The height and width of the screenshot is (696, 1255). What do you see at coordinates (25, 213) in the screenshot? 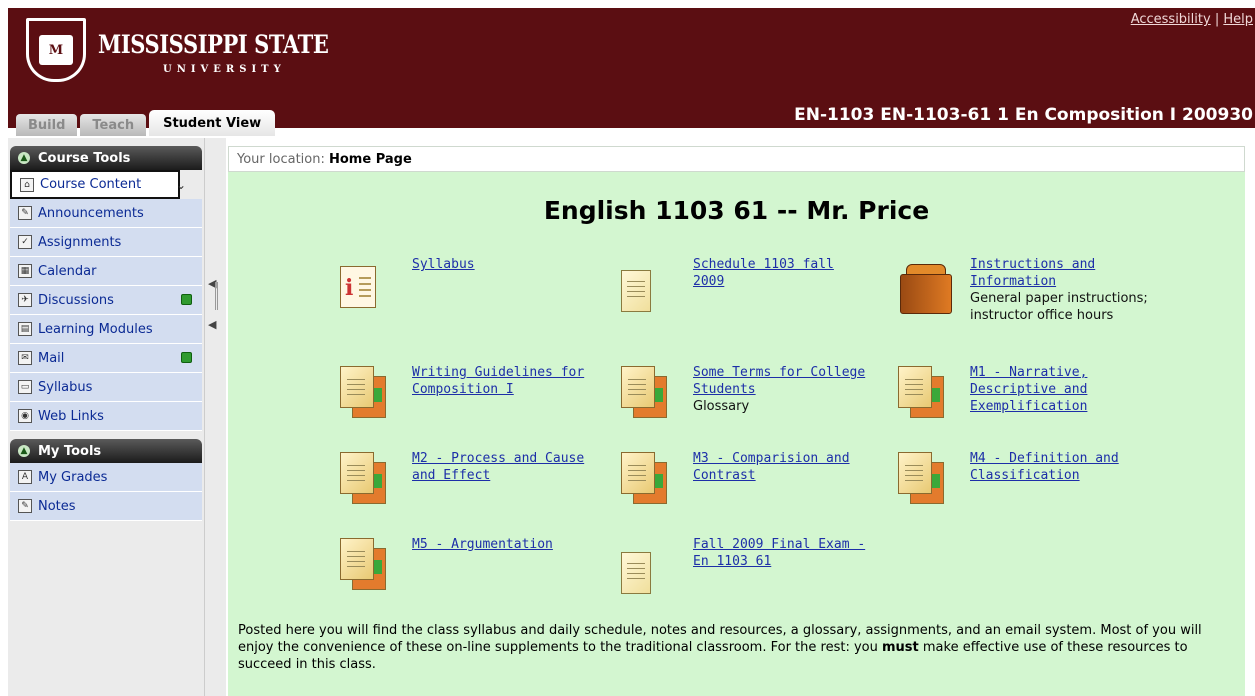
I see `announcement-icon: ✎` at bounding box center [25, 213].